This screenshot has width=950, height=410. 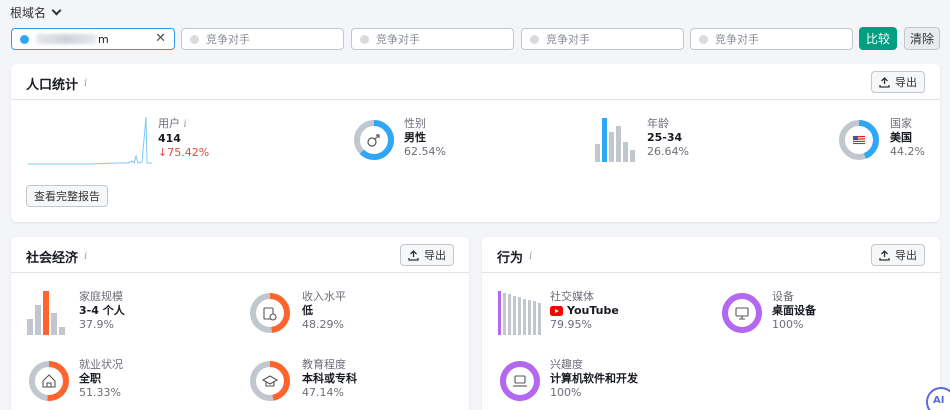 I want to click on social-media-value: YouTube, so click(x=593, y=310).